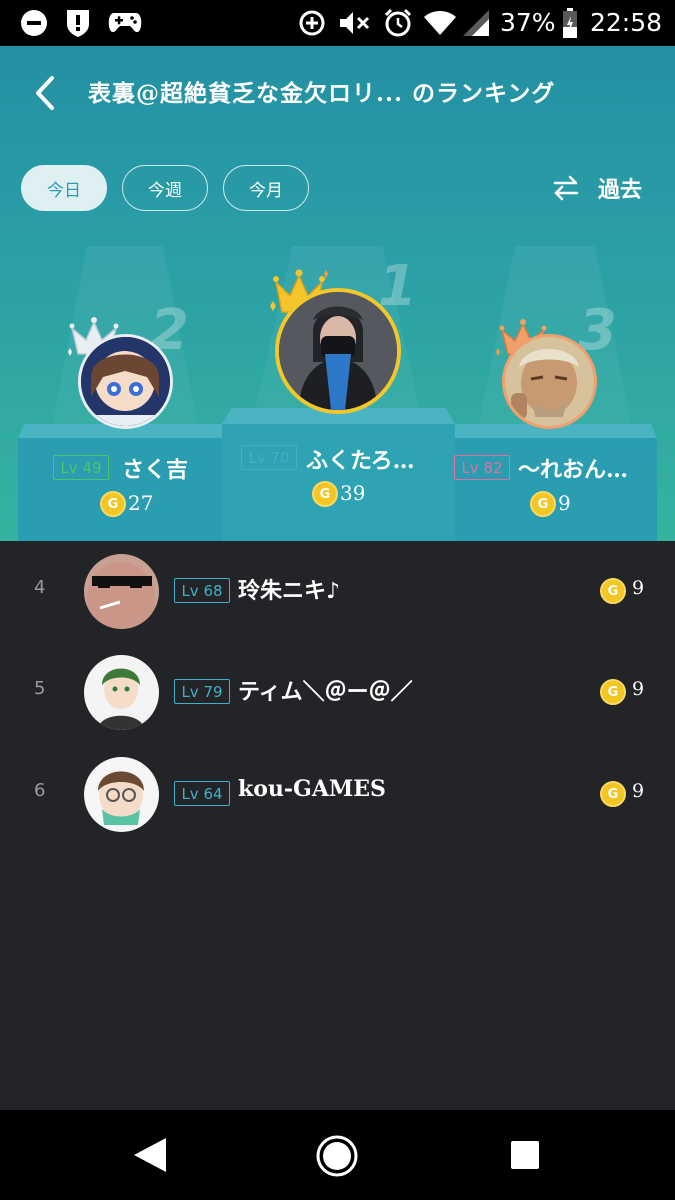  What do you see at coordinates (78, 23) in the screenshot?
I see `alert-shield-icon` at bounding box center [78, 23].